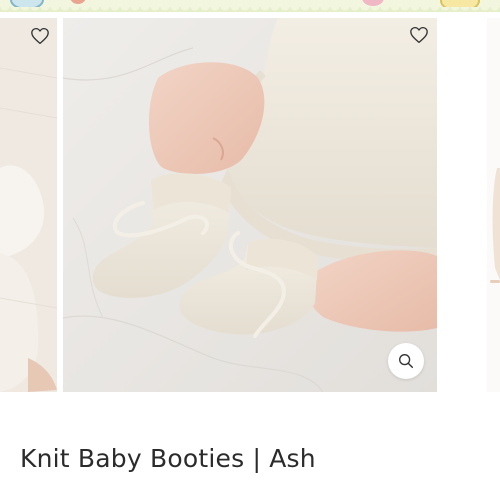  What do you see at coordinates (168, 458) in the screenshot?
I see `product-title: Knit Baby Booties | Ash` at bounding box center [168, 458].